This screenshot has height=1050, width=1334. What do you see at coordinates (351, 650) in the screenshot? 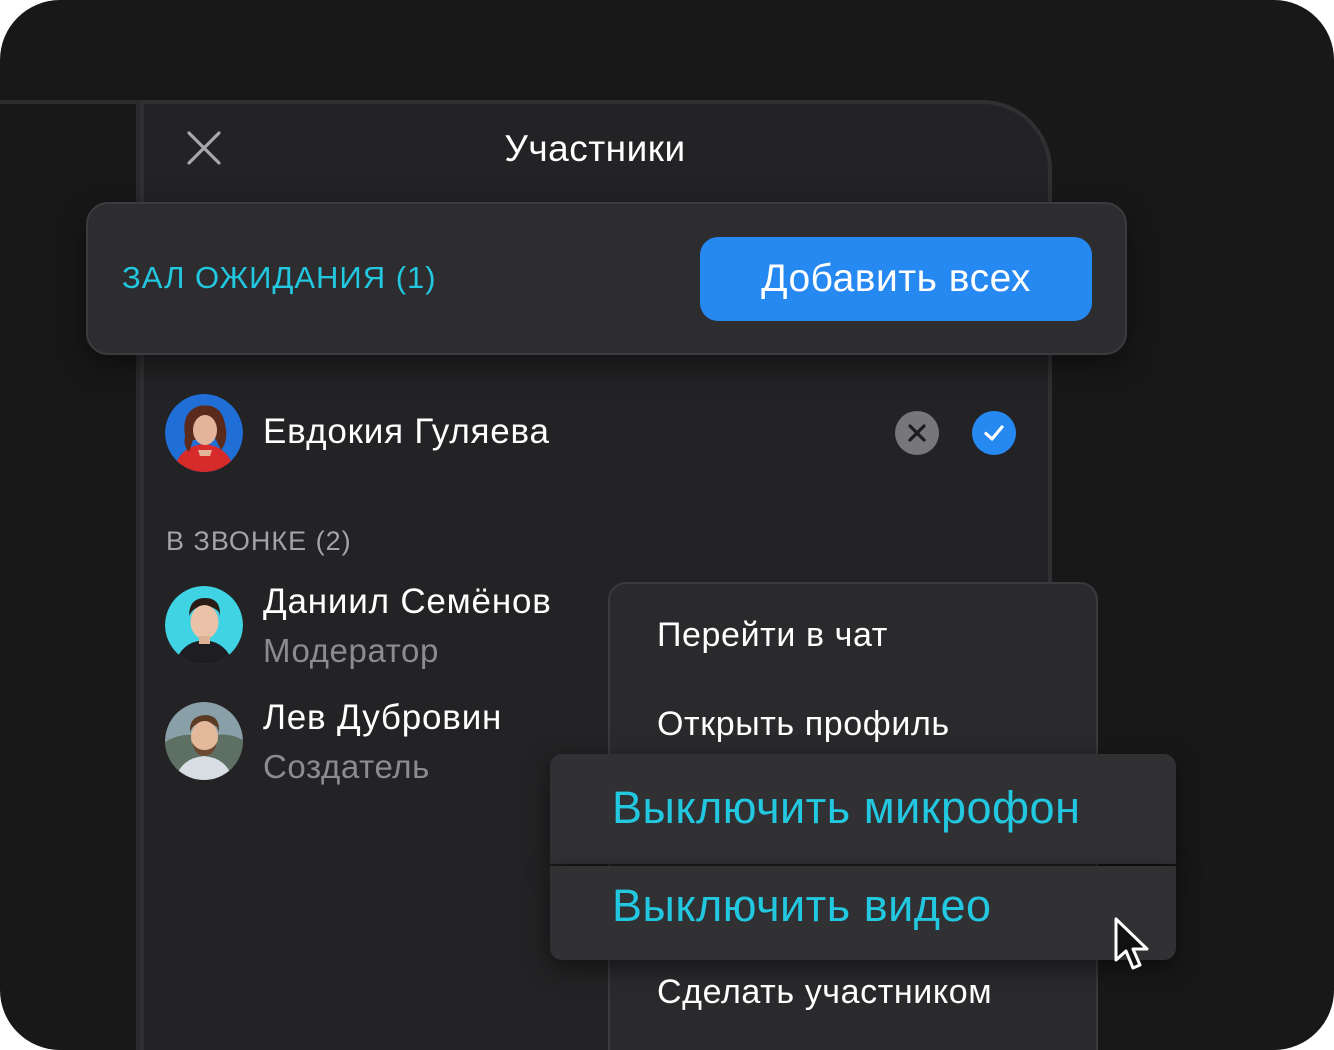
I see `participant-role: Модератор` at bounding box center [351, 650].